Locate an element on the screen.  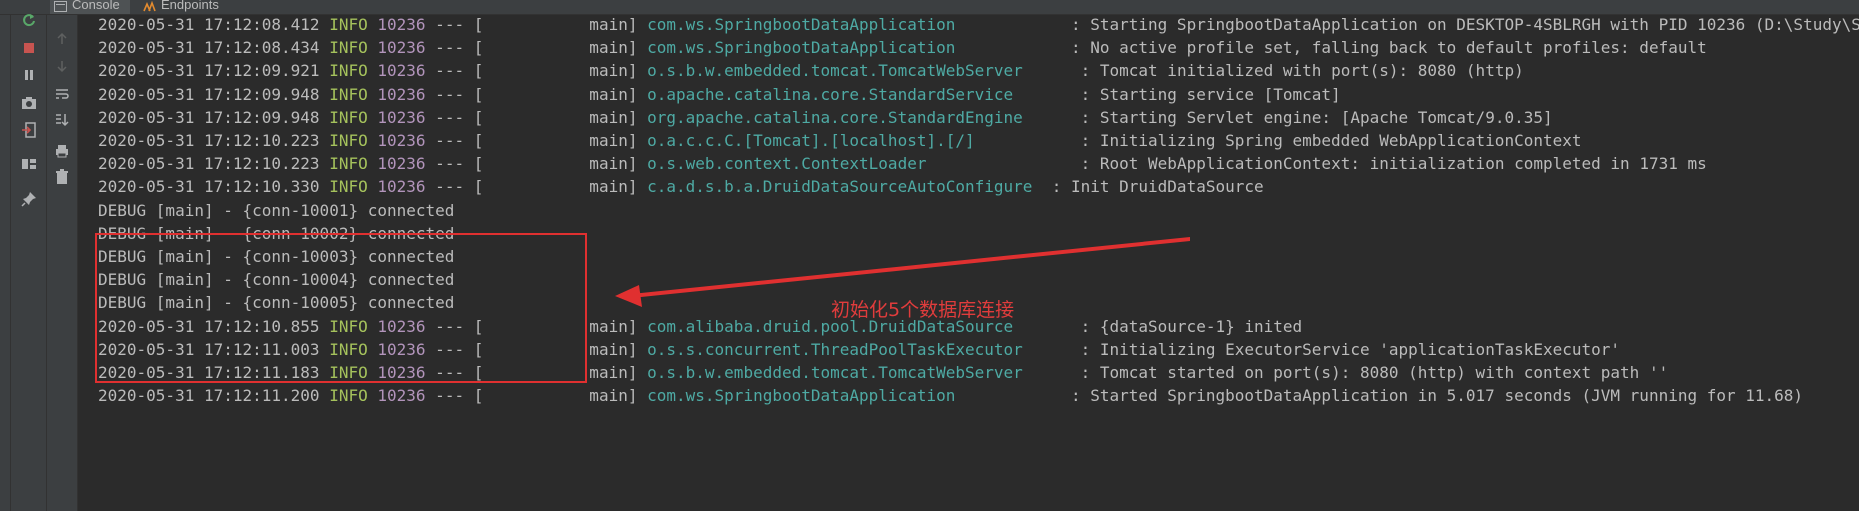
tab-endpoints: Endpoints is located at coordinates (179, 7).